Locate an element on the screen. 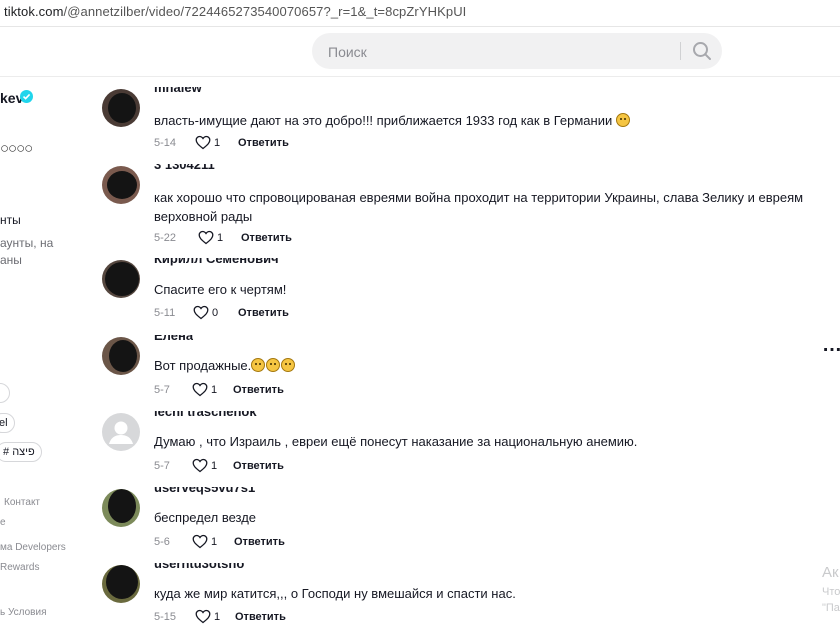  header-divider is located at coordinates (420, 76).